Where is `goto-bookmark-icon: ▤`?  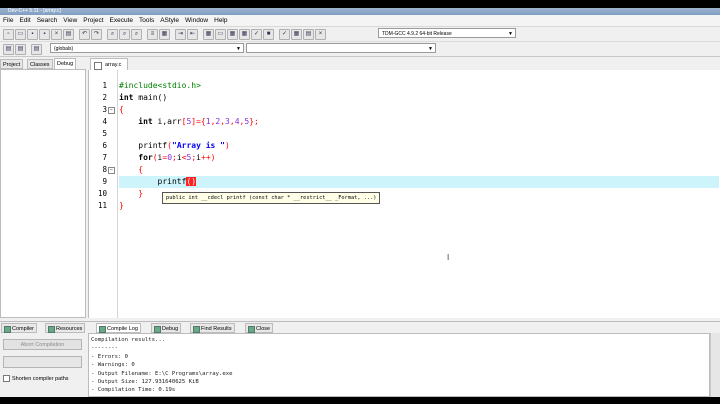
goto-bookmark-icon: ▤ is located at coordinates (36, 49).